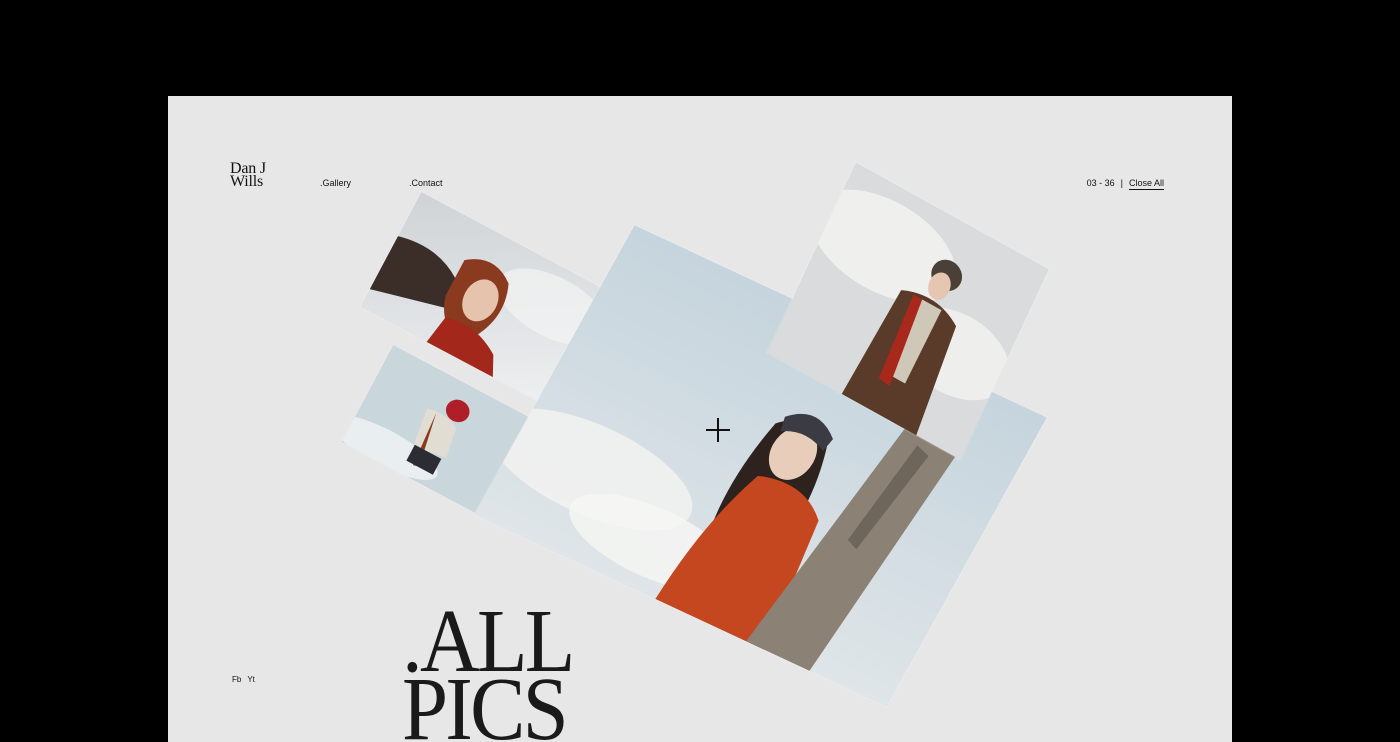  I want to click on logo-line-2: Wills, so click(247, 181).